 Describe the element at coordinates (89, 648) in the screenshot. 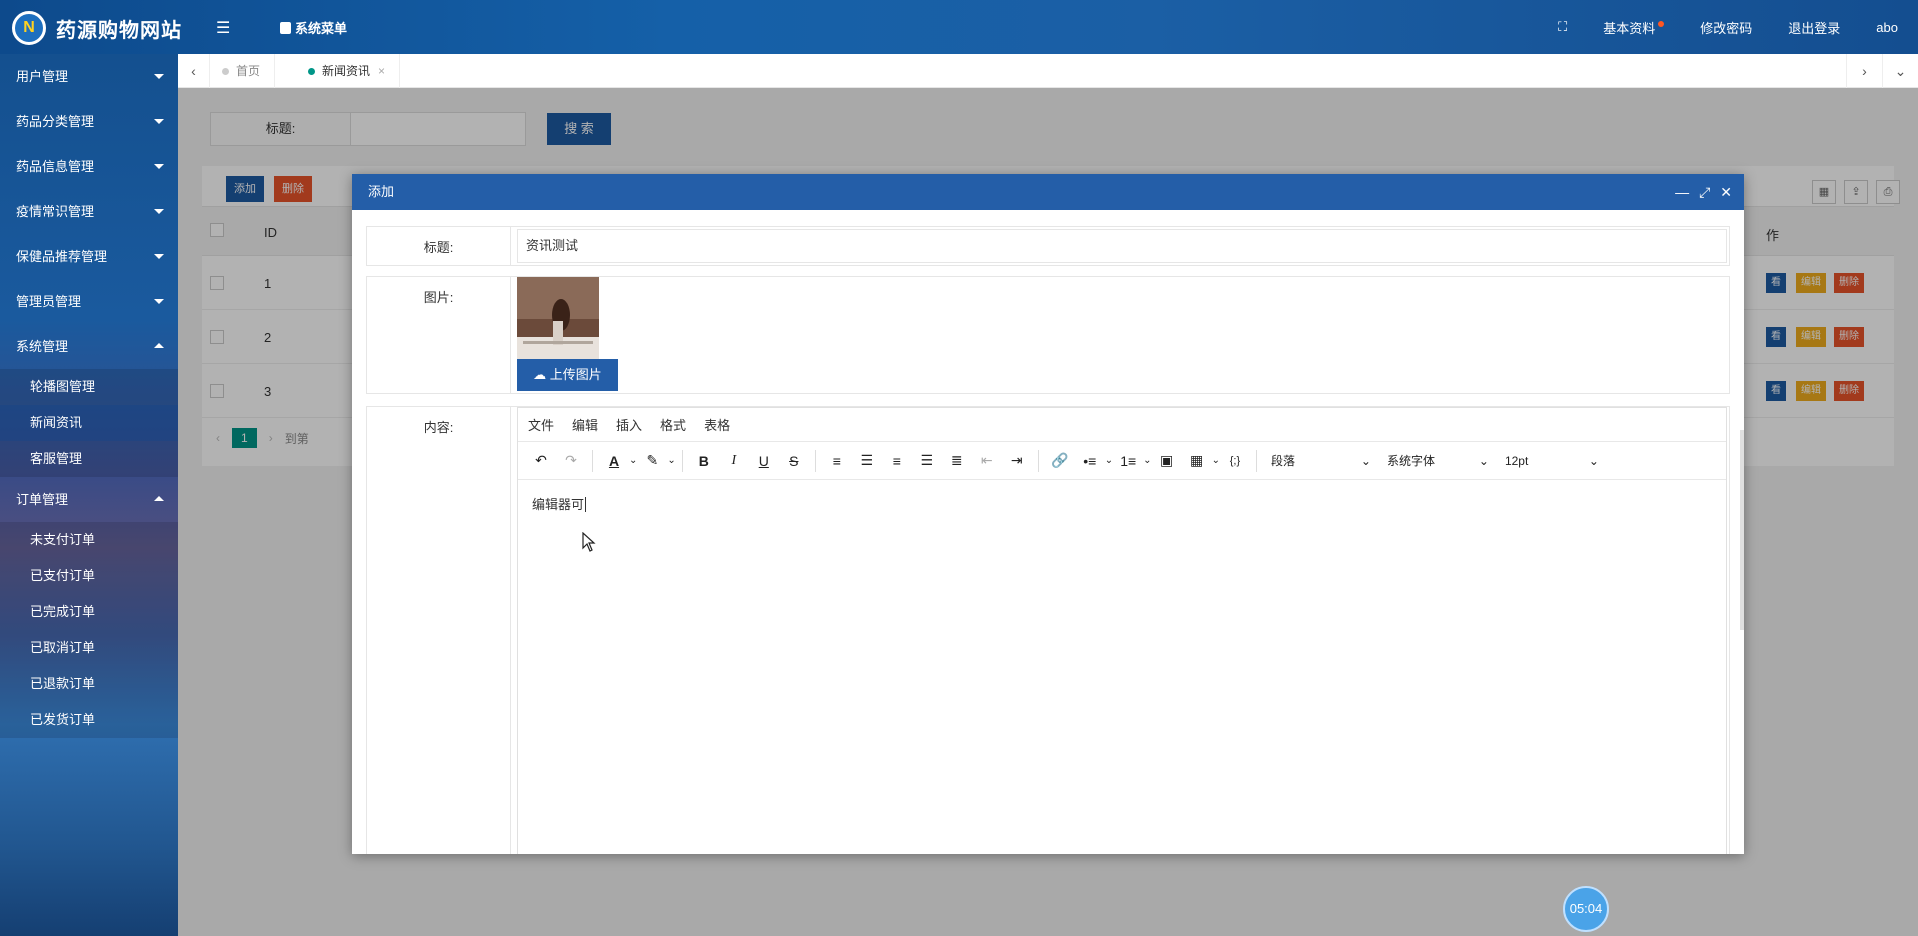

I see `sidebar-sub-cancelled: 已取消订单` at that location.